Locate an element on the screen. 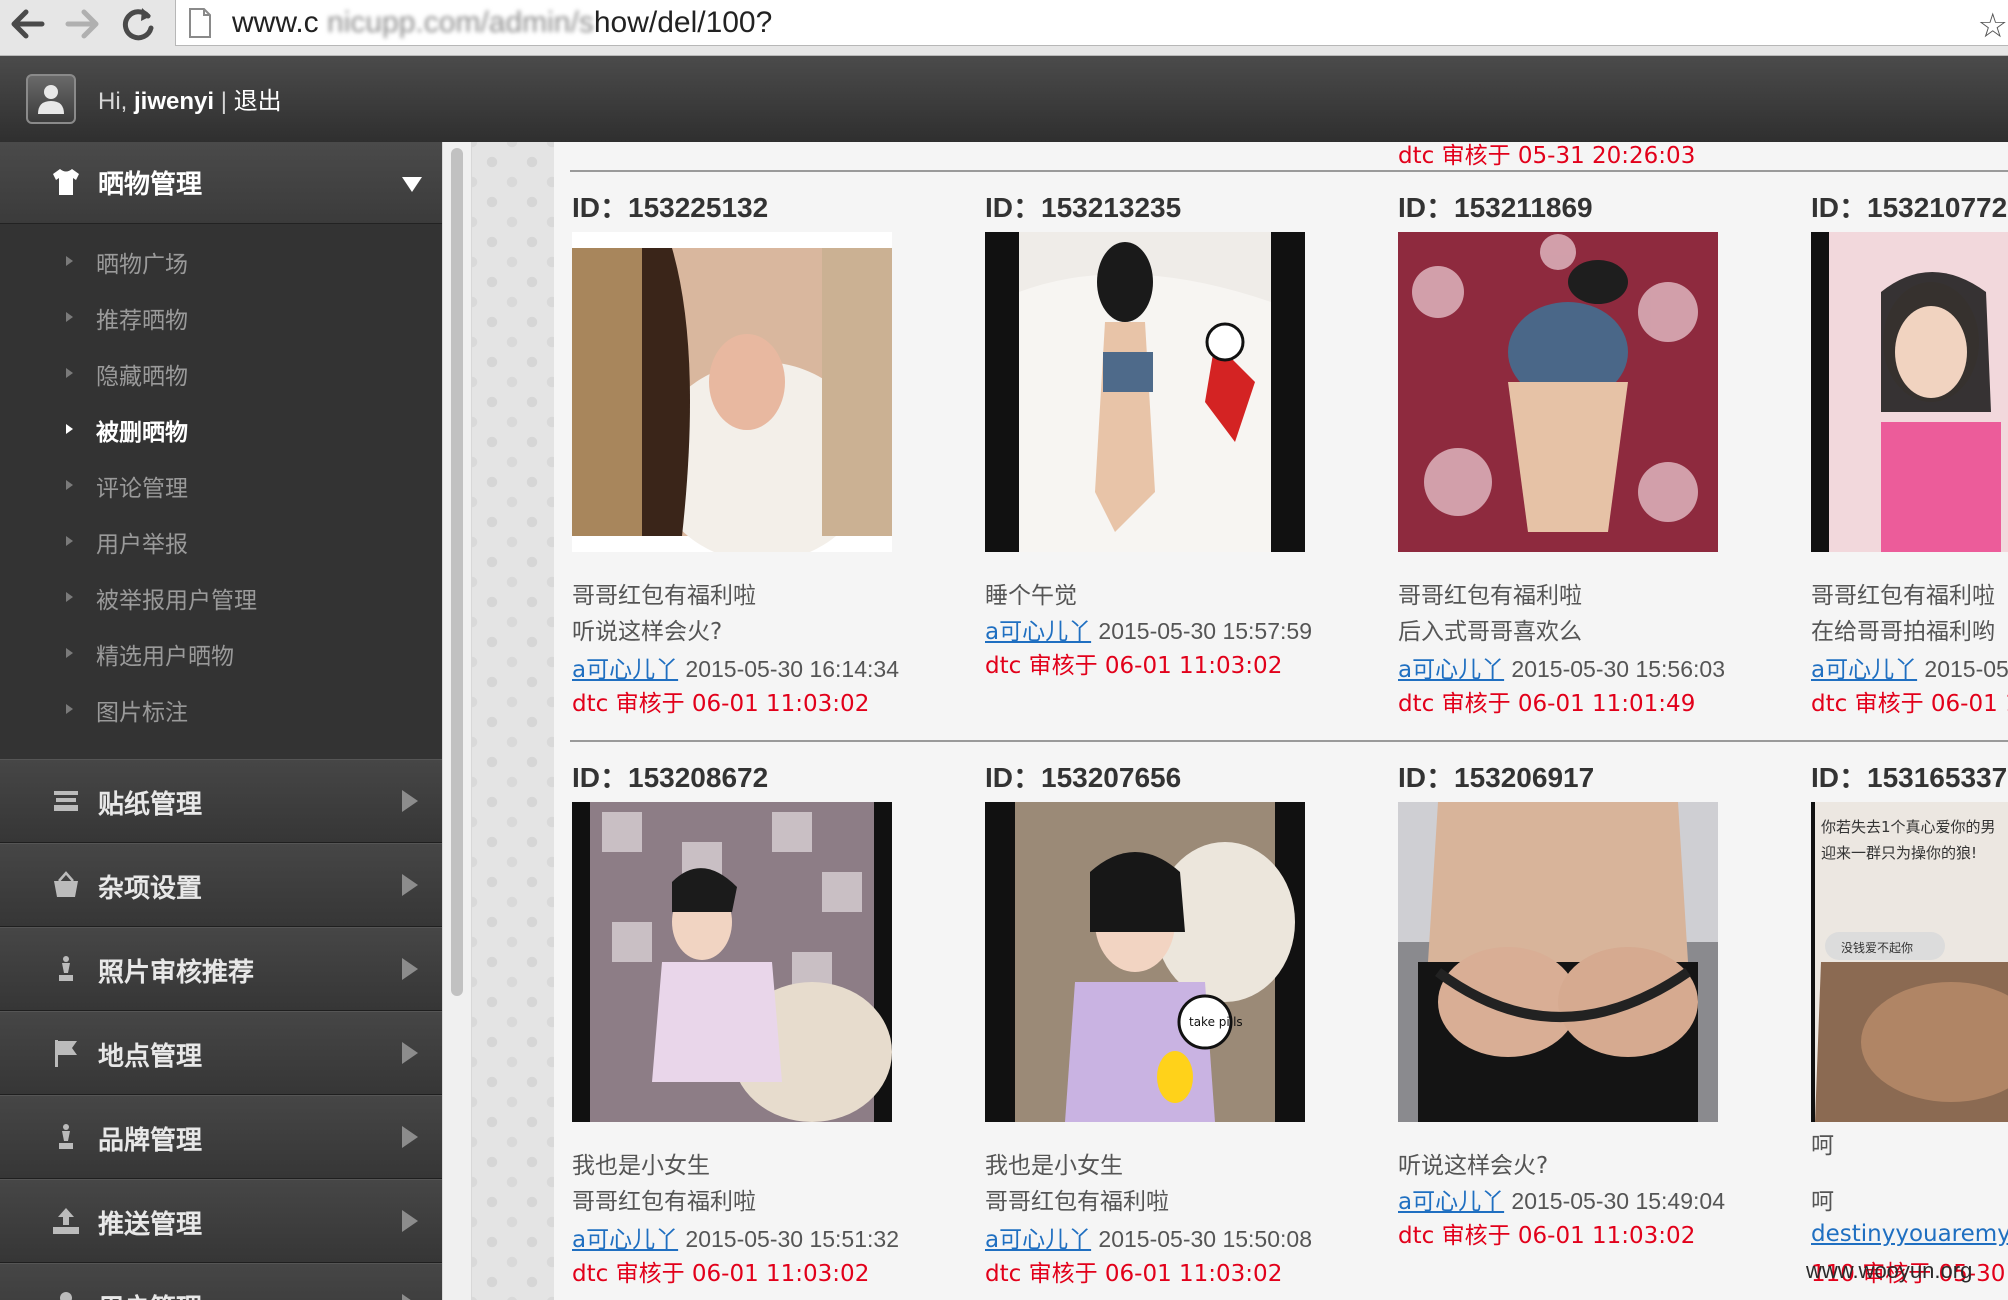  post-id: ID：153165337 is located at coordinates (1909, 777).